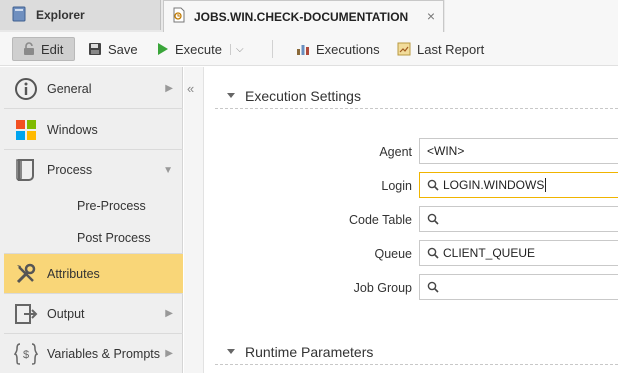  Describe the element at coordinates (303, 49) in the screenshot. I see `bar-chart-icon` at that location.